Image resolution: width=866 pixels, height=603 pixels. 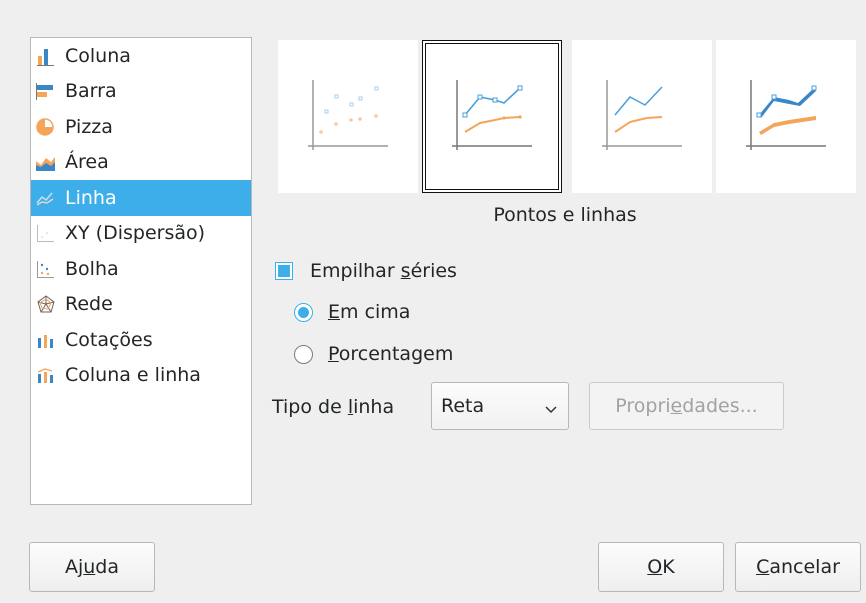 What do you see at coordinates (47, 91) in the screenshot?
I see `bar-chart-icon` at bounding box center [47, 91].